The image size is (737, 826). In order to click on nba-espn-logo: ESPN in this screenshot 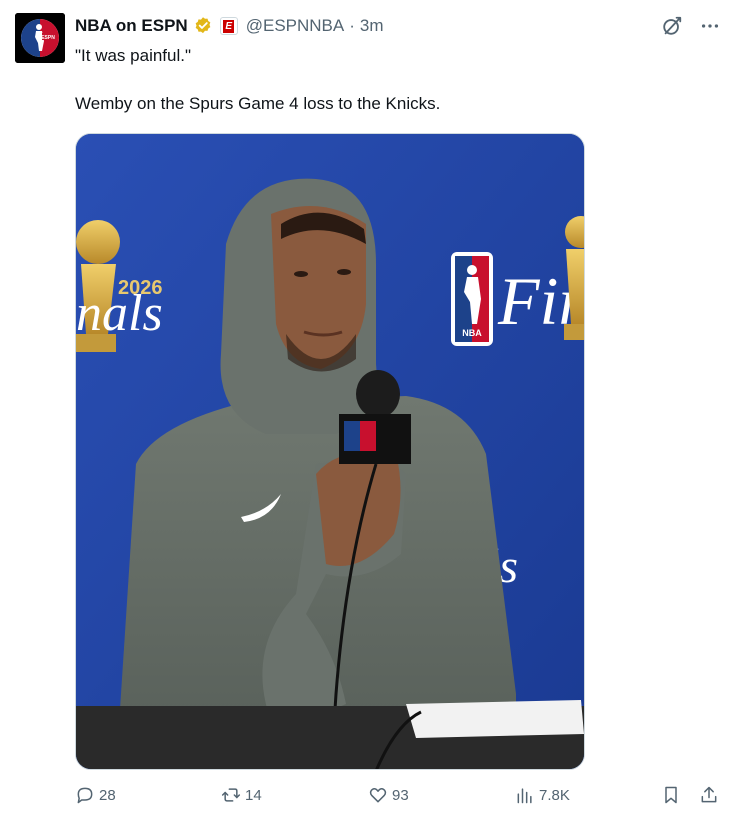, I will do `click(40, 38)`.